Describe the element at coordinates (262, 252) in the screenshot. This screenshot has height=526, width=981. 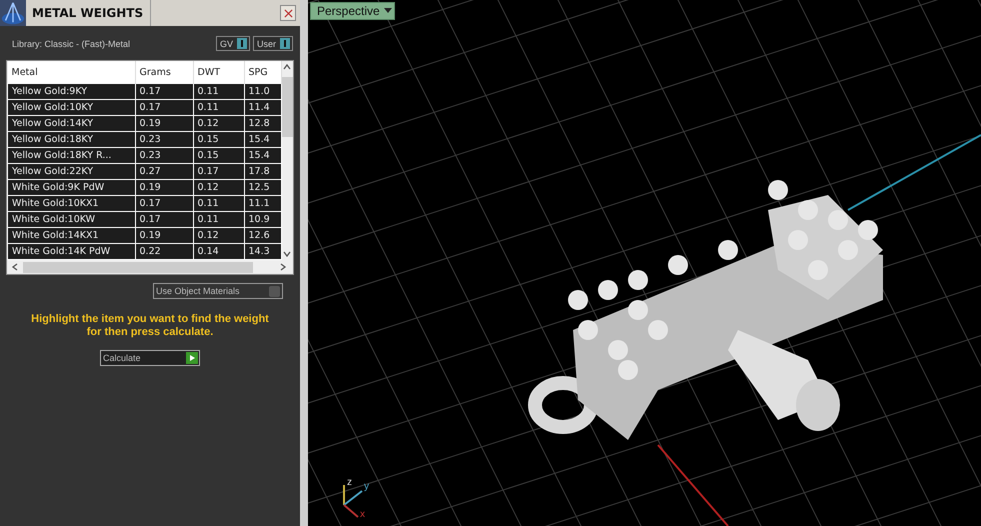
I see `table-cell: 14.3` at that location.